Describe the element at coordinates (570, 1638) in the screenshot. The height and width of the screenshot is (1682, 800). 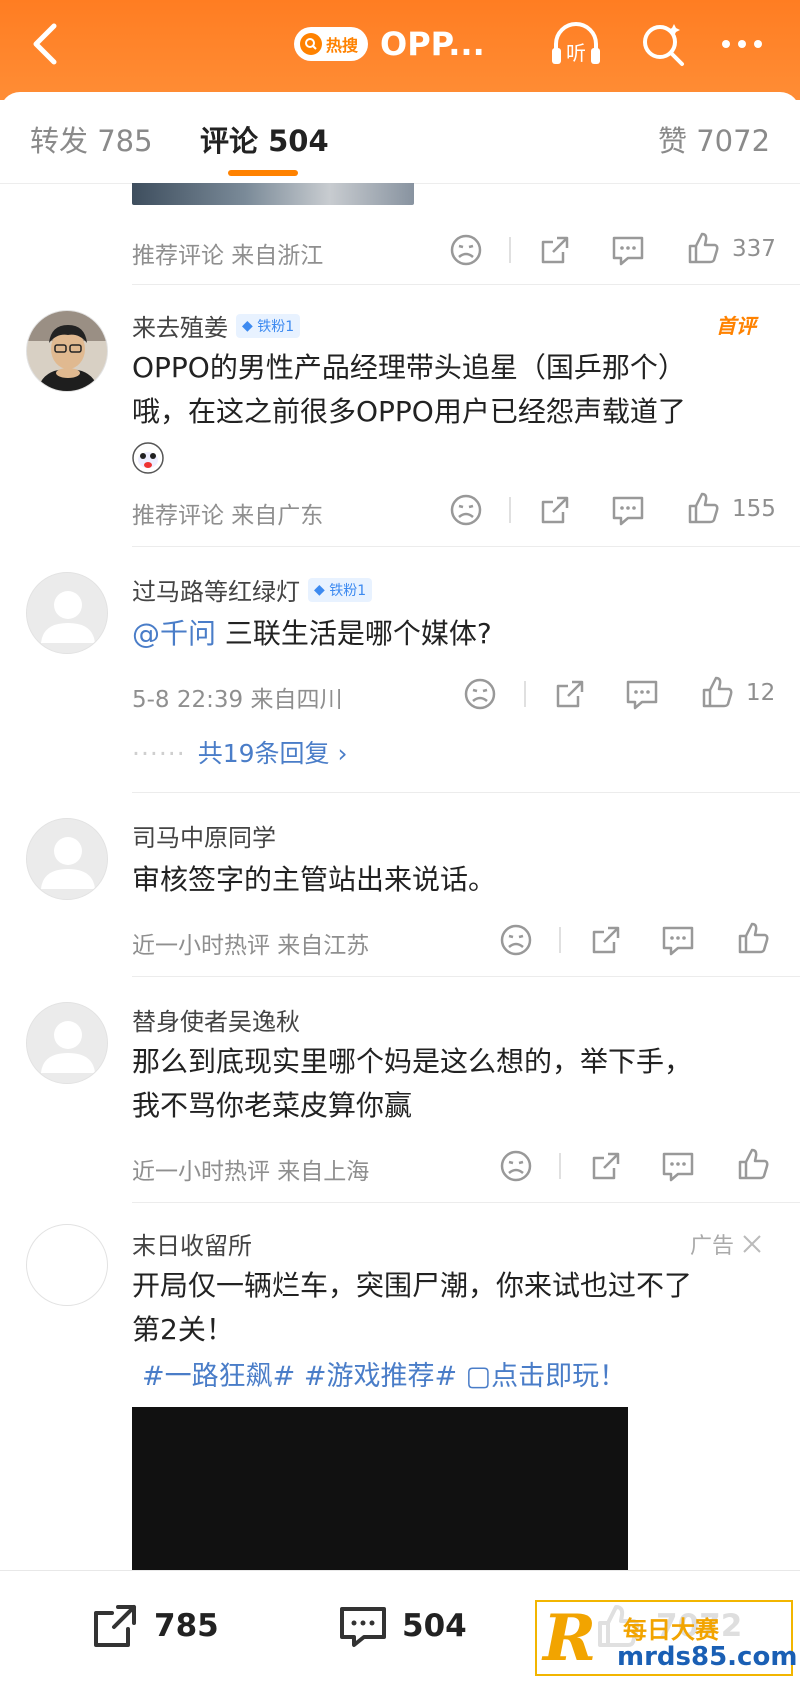
I see `watermark-mark: R` at that location.